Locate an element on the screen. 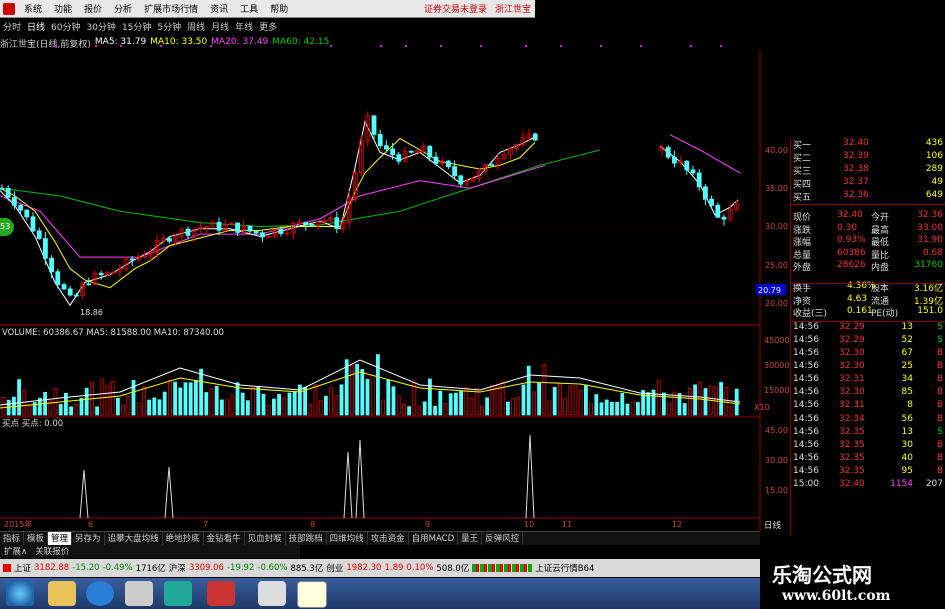 This screenshot has width=945, height=609. sh-index-pct: -0.49% is located at coordinates (117, 568).